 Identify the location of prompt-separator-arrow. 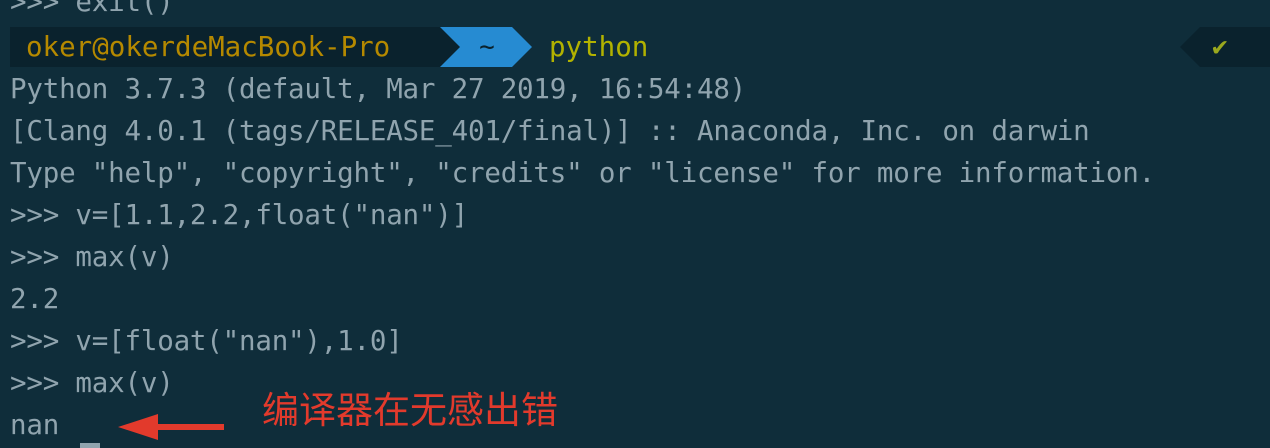
(450, 47).